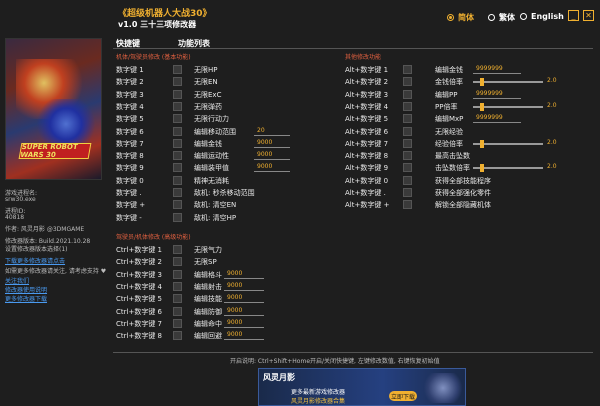 Image resolution: width=600 pixels, height=406 pixels. I want to click on function-label: 无限EN, so click(206, 82).